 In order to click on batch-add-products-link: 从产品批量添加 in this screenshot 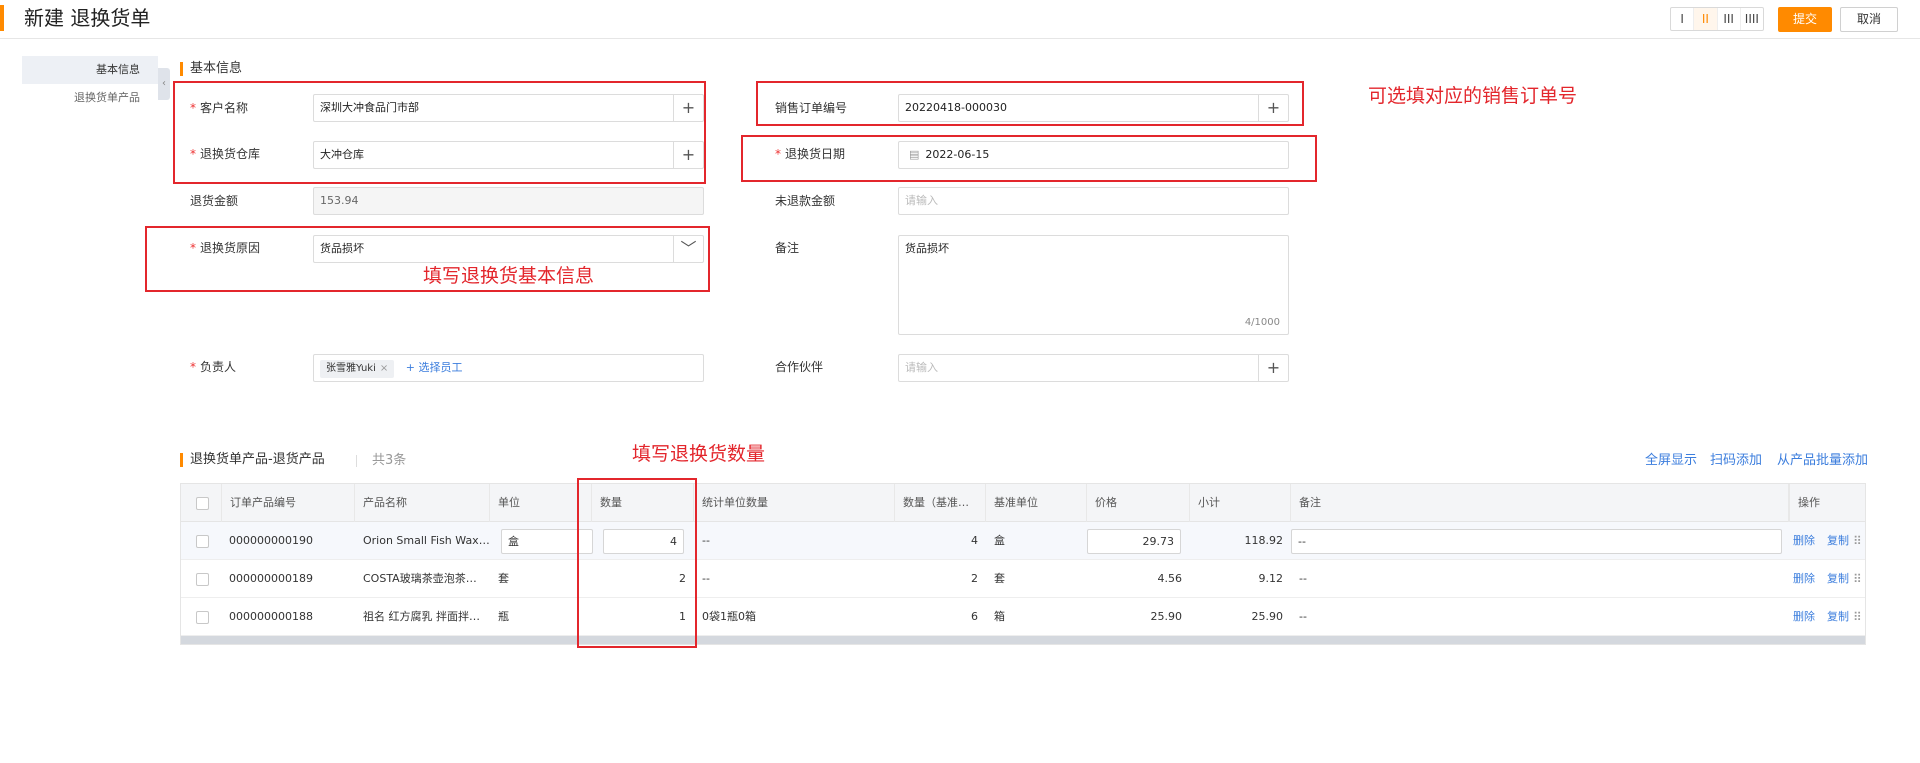, I will do `click(1822, 461)`.